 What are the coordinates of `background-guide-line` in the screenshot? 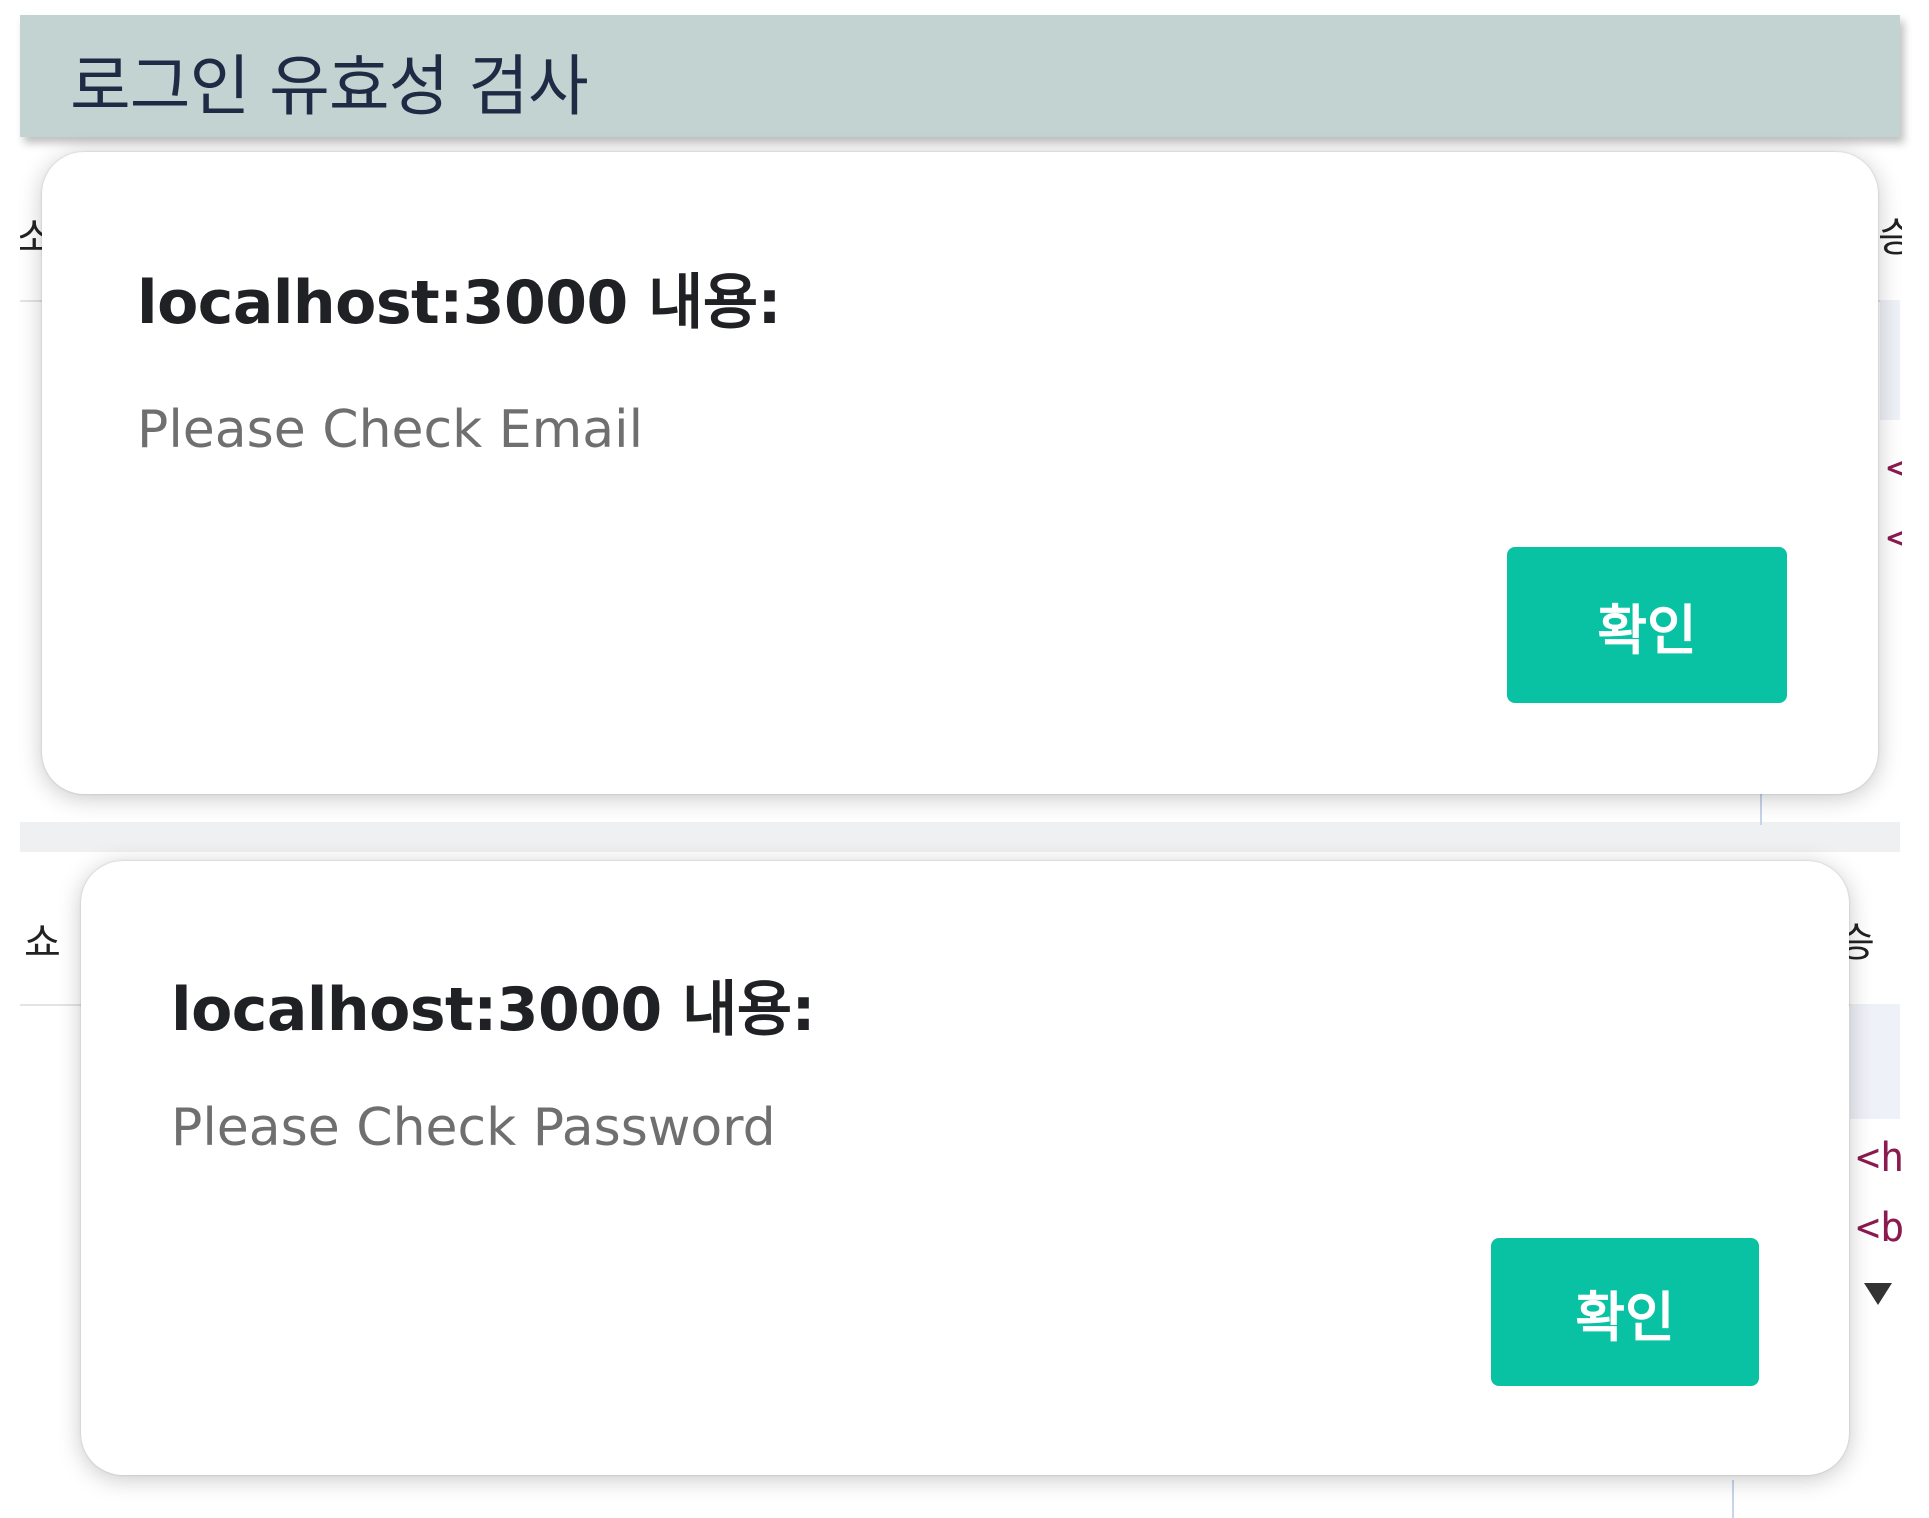 It's located at (1733, 1499).